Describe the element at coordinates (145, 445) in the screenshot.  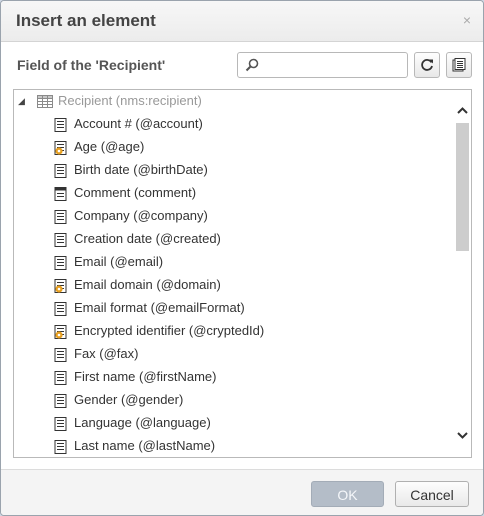
I see `tree-item-label: Last name (@lastName)` at that location.